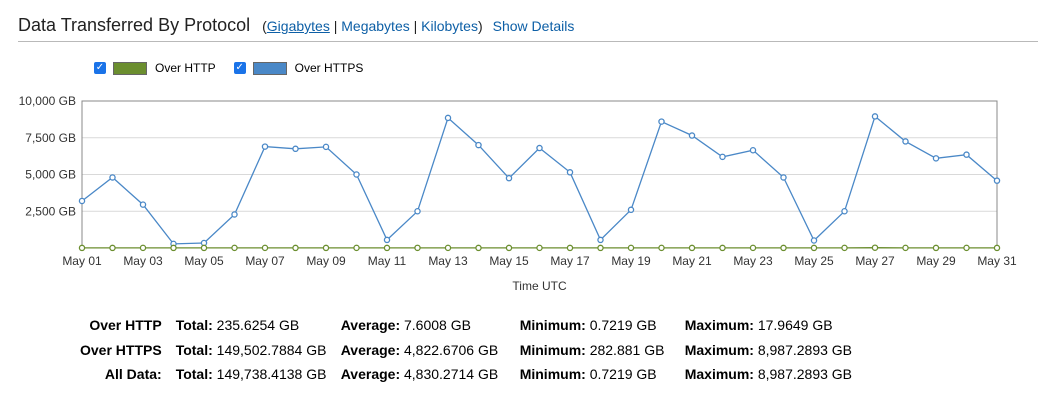 Image resolution: width=1038 pixels, height=407 pixels. What do you see at coordinates (936, 261) in the screenshot?
I see `x-tick-label: May 29` at bounding box center [936, 261].